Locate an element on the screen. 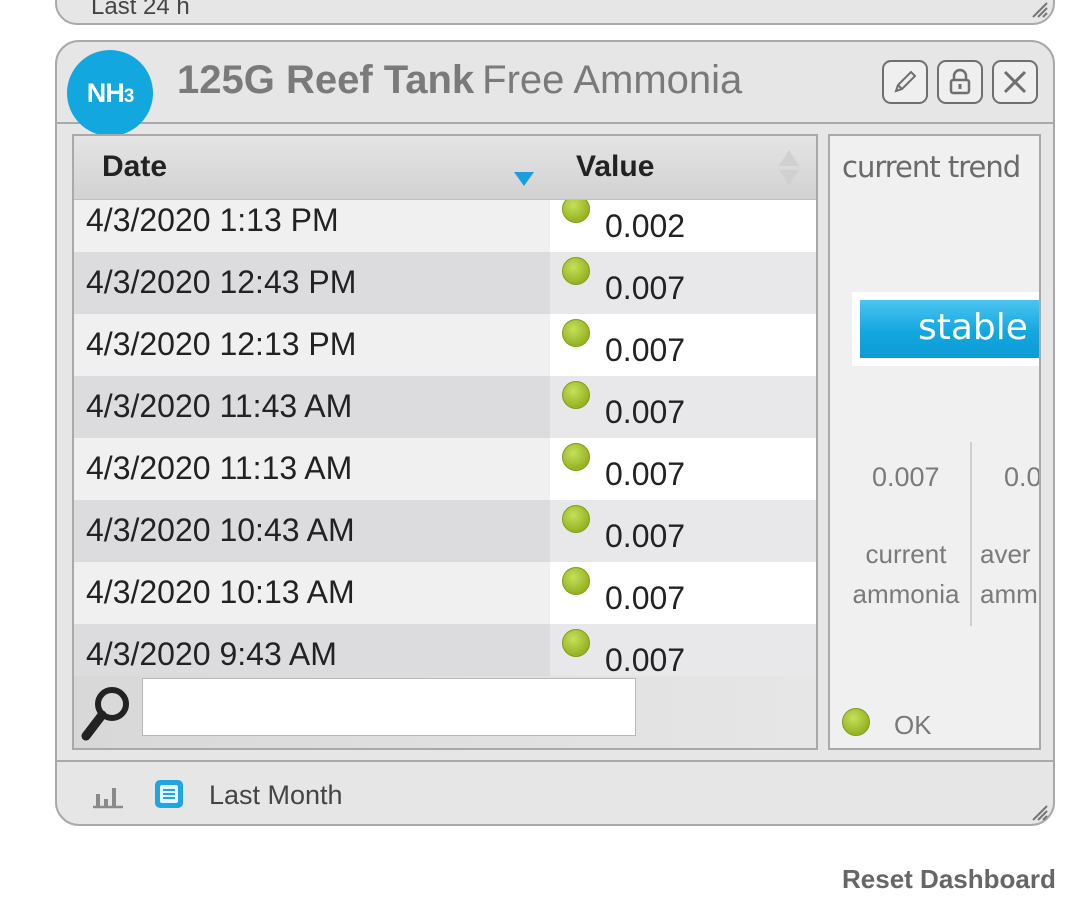 Image resolution: width=1079 pixels, height=922 pixels. current-ammonia-value: 0.007 is located at coordinates (906, 477).